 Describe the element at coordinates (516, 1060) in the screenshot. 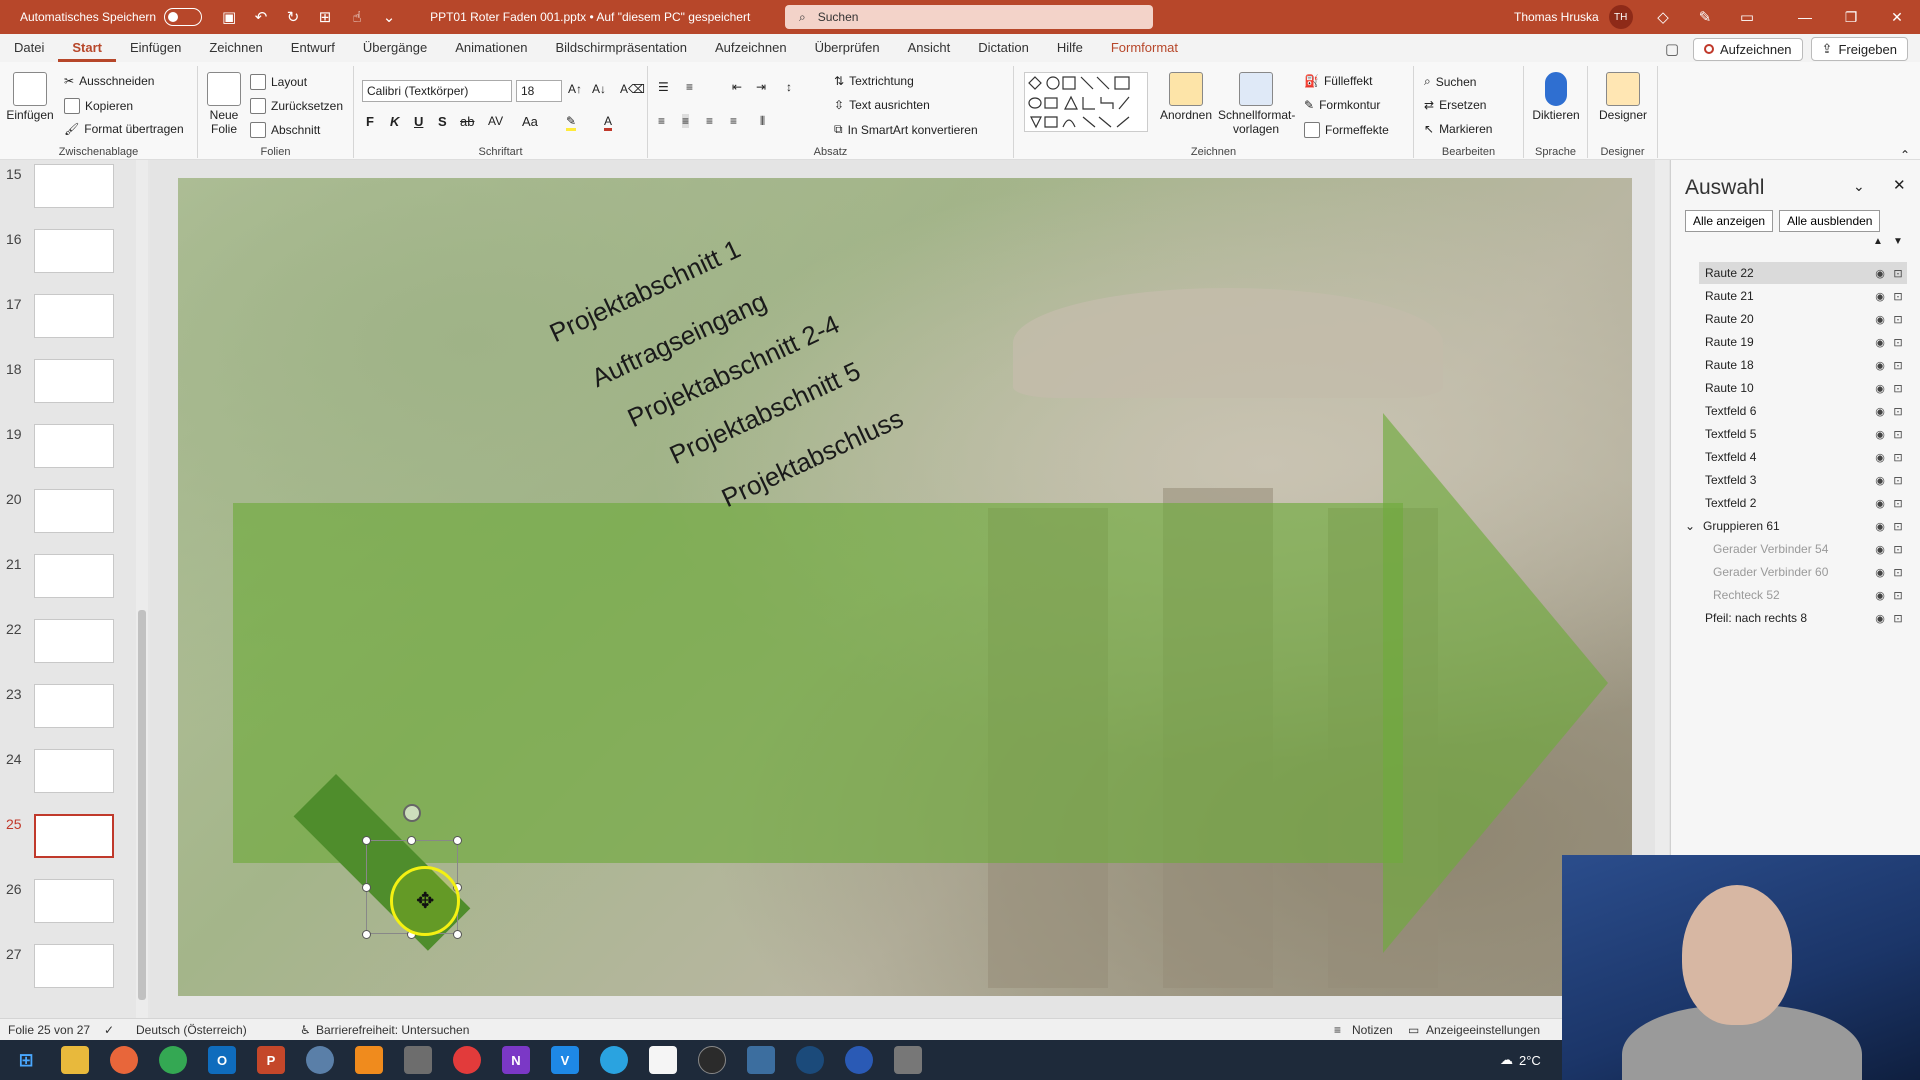

I see `onenote-icon: N` at that location.